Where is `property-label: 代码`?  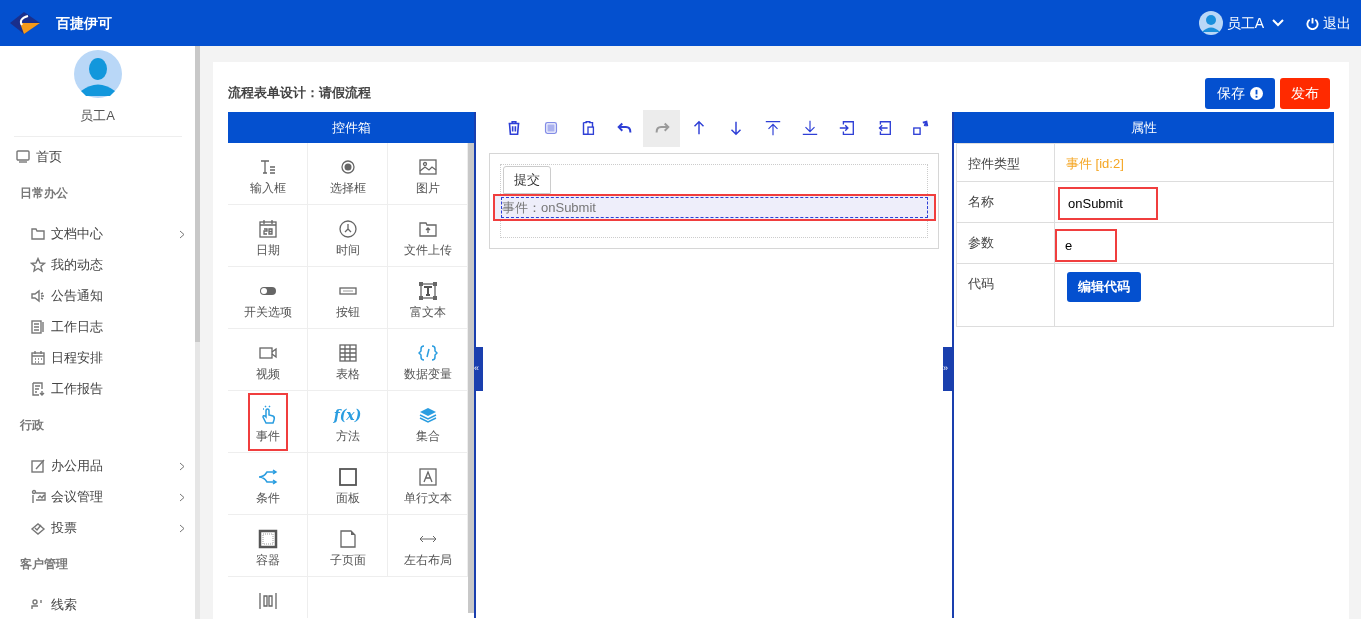
property-label: 代码 is located at coordinates (1006, 295).